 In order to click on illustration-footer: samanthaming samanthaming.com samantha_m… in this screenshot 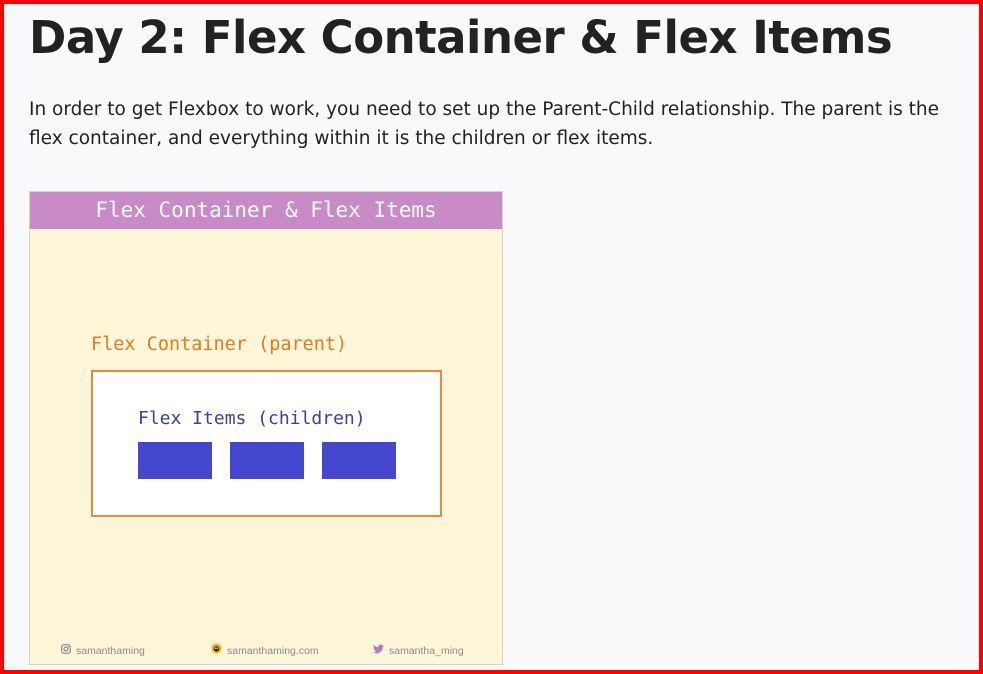, I will do `click(266, 651)`.